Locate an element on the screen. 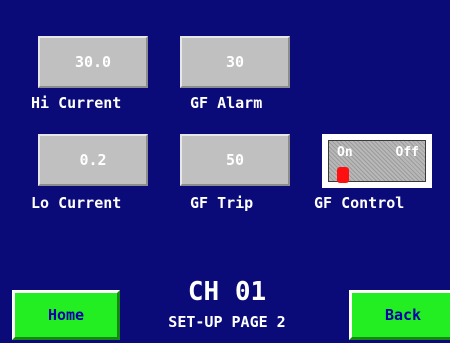 The height and width of the screenshot is (343, 450). home-button: Home is located at coordinates (66, 315).